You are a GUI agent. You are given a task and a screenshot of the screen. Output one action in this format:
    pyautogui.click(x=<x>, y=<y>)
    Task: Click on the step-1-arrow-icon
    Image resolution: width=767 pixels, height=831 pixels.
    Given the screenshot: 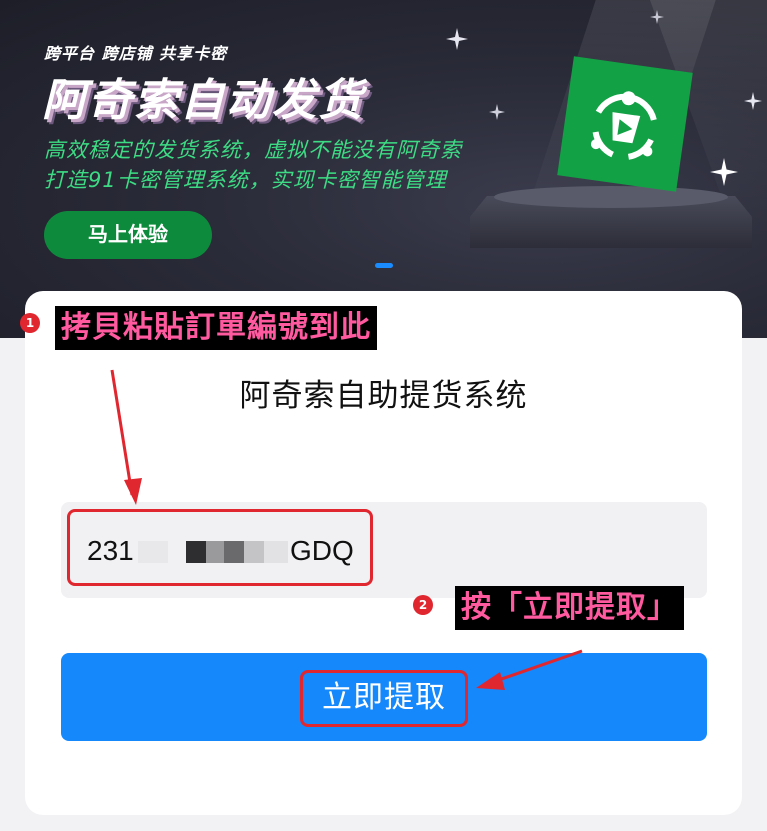 What is the action you would take?
    pyautogui.click(x=126, y=437)
    